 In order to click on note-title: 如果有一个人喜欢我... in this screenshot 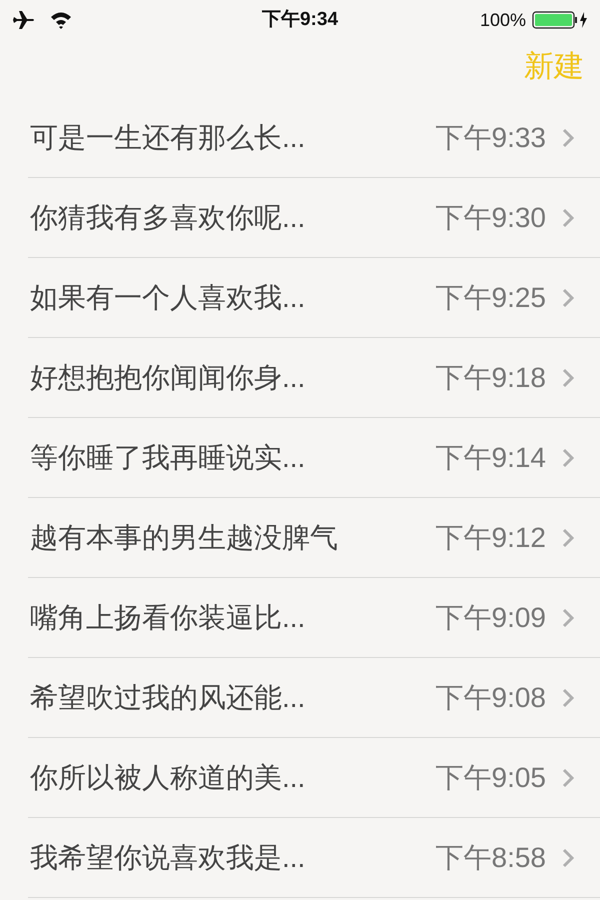, I will do `click(232, 297)`.